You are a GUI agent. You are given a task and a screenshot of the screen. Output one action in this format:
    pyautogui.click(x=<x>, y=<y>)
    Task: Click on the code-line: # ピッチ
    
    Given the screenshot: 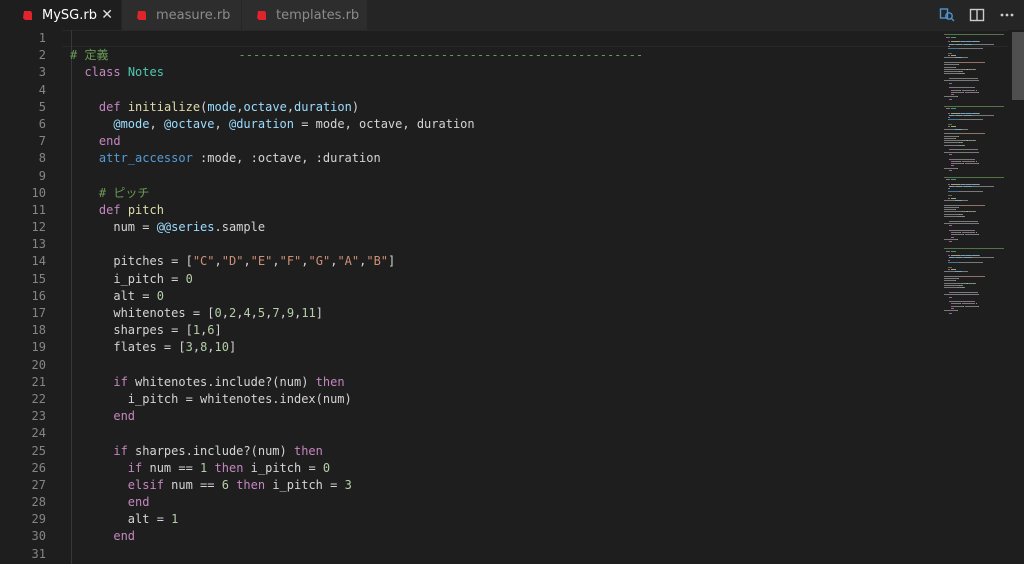 What is the action you would take?
    pyautogui.click(x=505, y=193)
    